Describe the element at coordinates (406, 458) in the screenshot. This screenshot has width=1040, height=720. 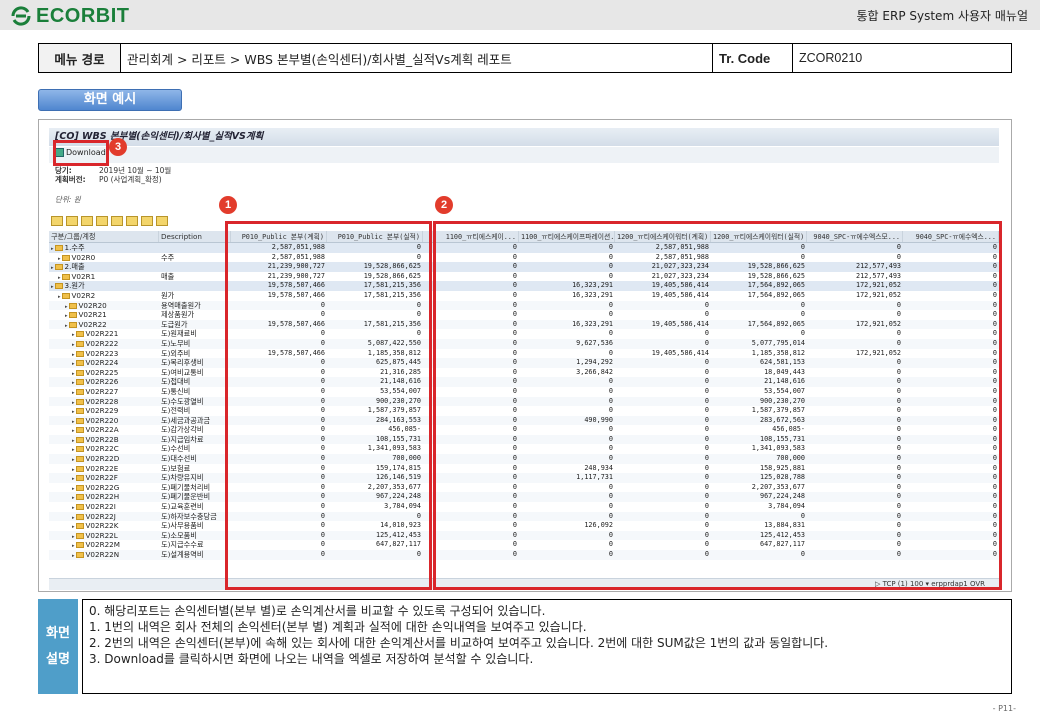
I see `row-value: 700,000` at that location.